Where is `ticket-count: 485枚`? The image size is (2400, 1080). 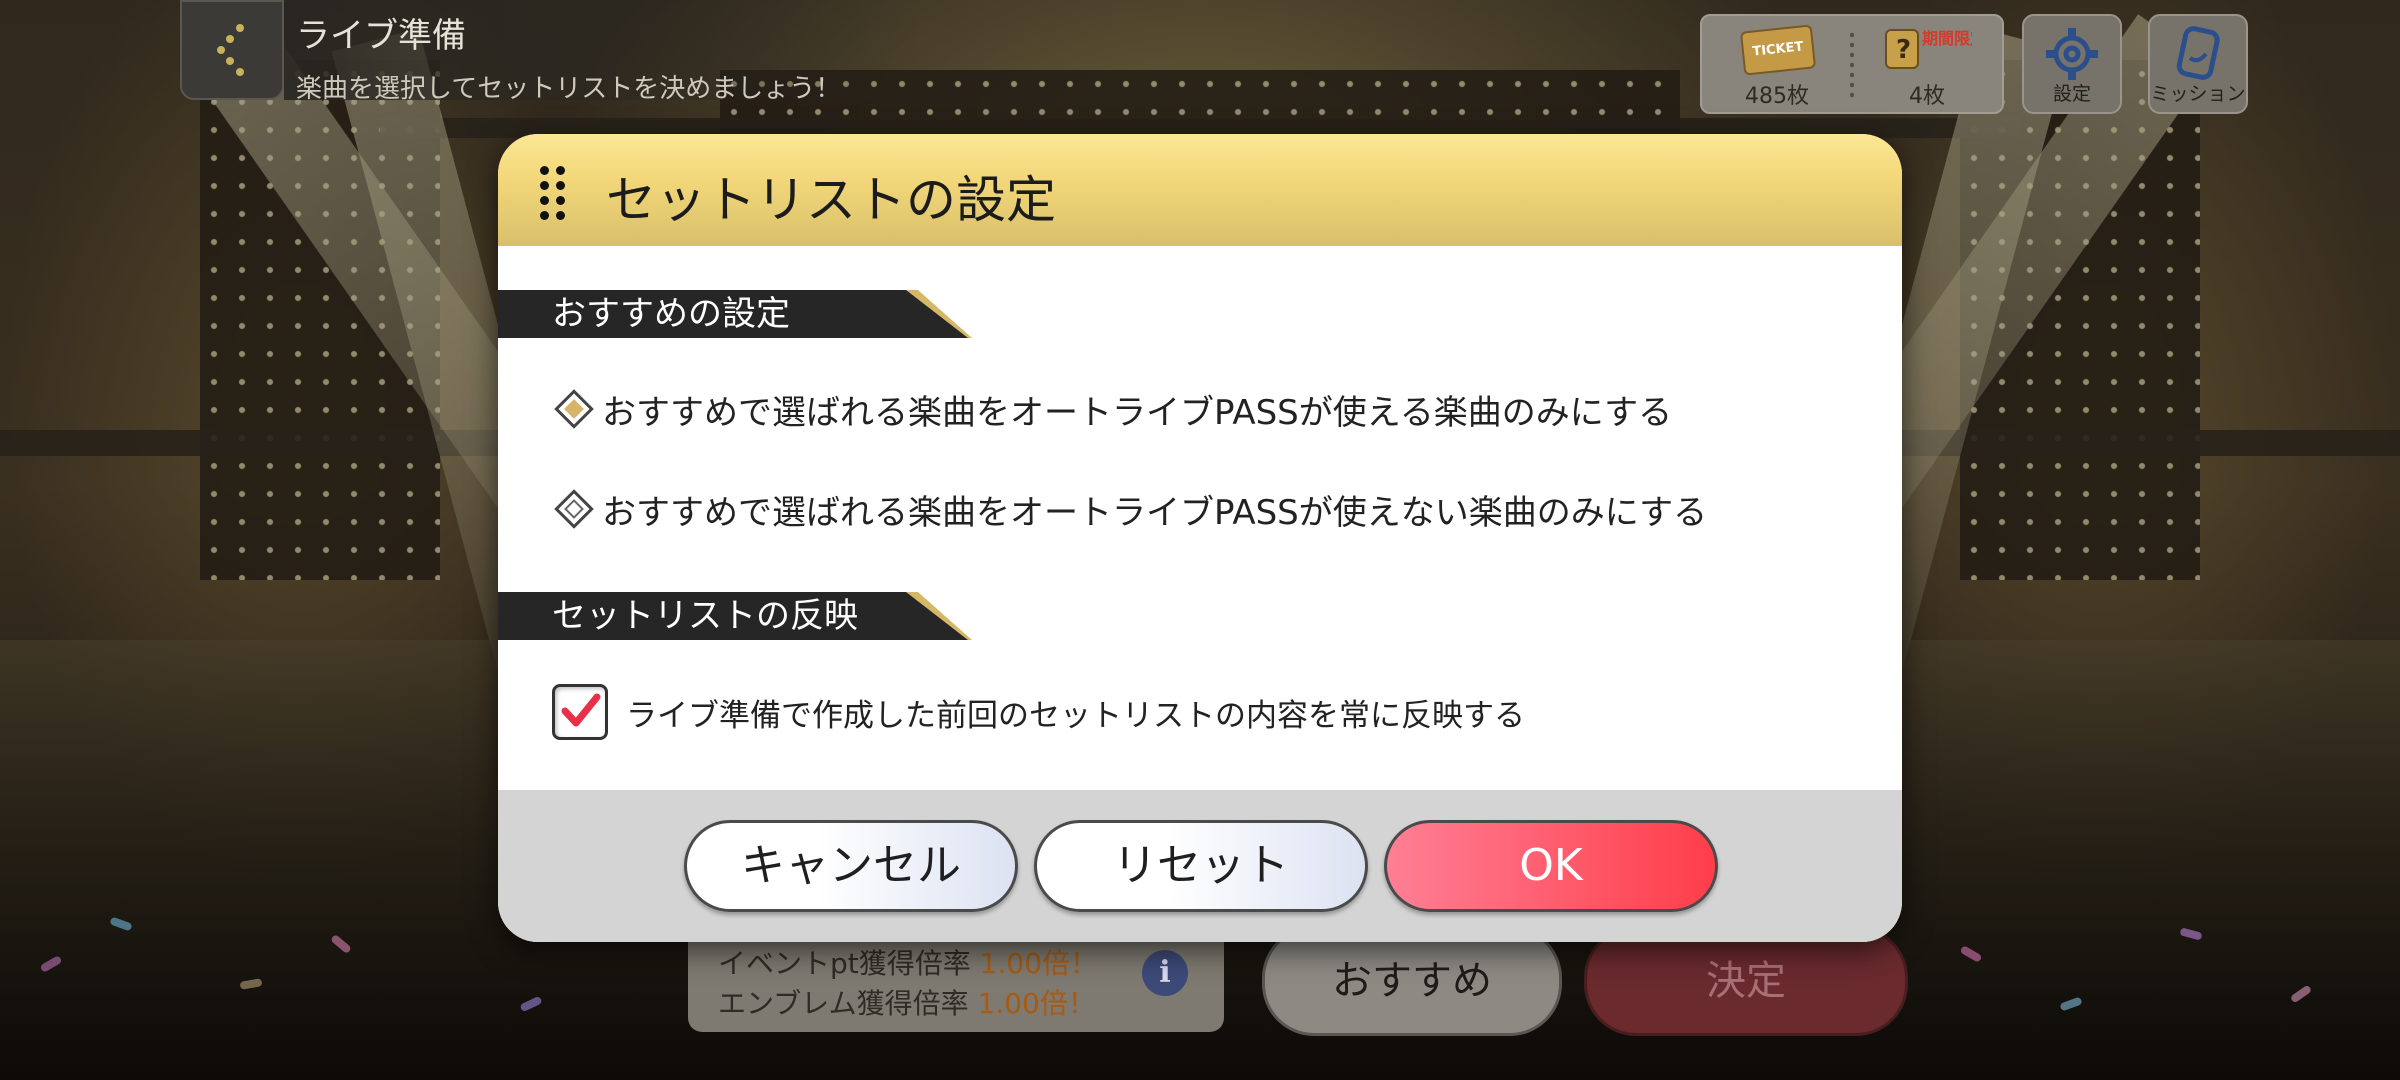
ticket-count: 485枚 is located at coordinates (1777, 96).